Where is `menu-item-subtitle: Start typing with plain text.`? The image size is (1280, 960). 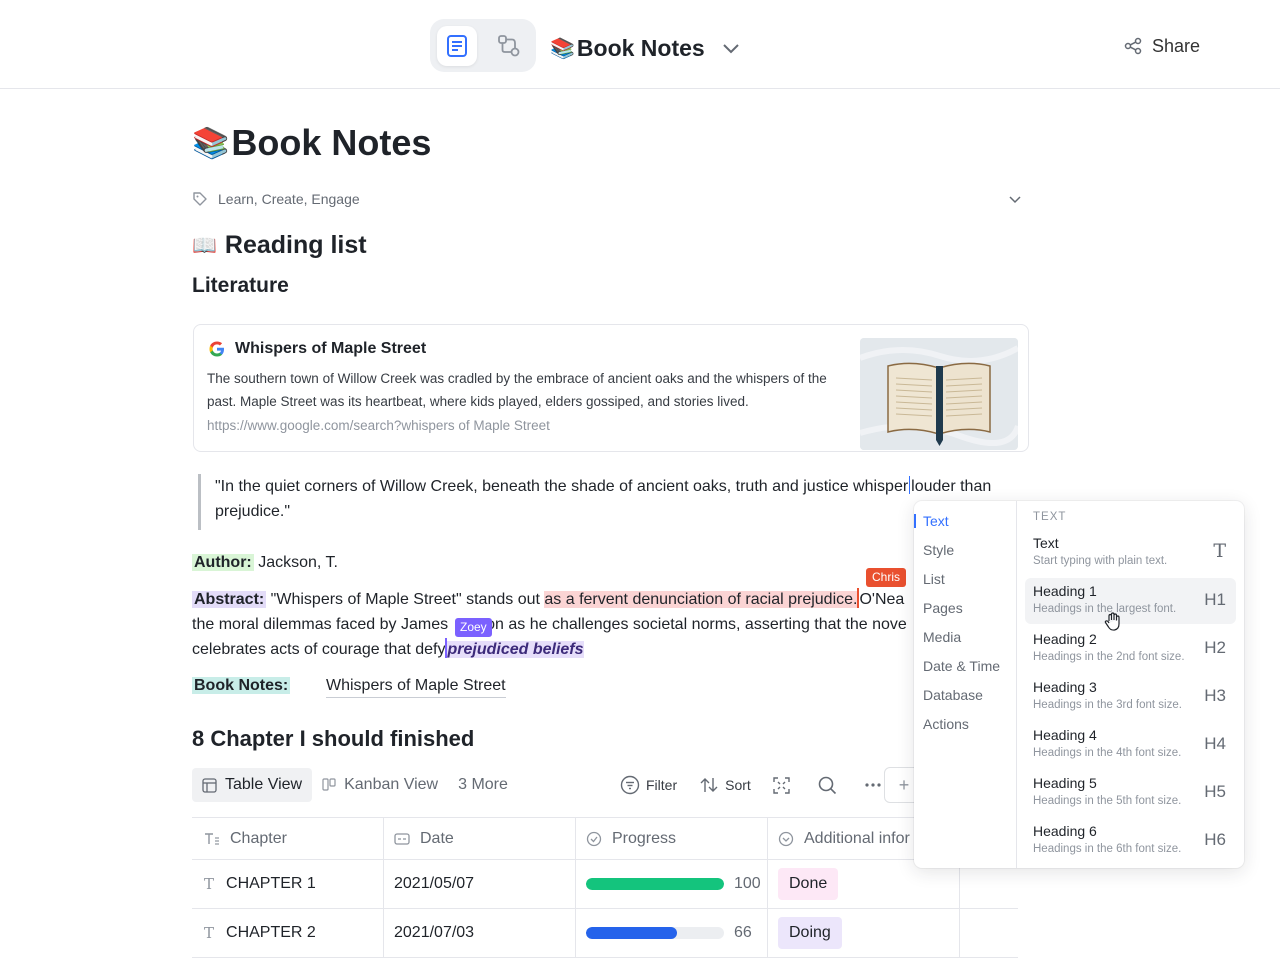
menu-item-subtitle: Start typing with plain text. is located at coordinates (1100, 561).